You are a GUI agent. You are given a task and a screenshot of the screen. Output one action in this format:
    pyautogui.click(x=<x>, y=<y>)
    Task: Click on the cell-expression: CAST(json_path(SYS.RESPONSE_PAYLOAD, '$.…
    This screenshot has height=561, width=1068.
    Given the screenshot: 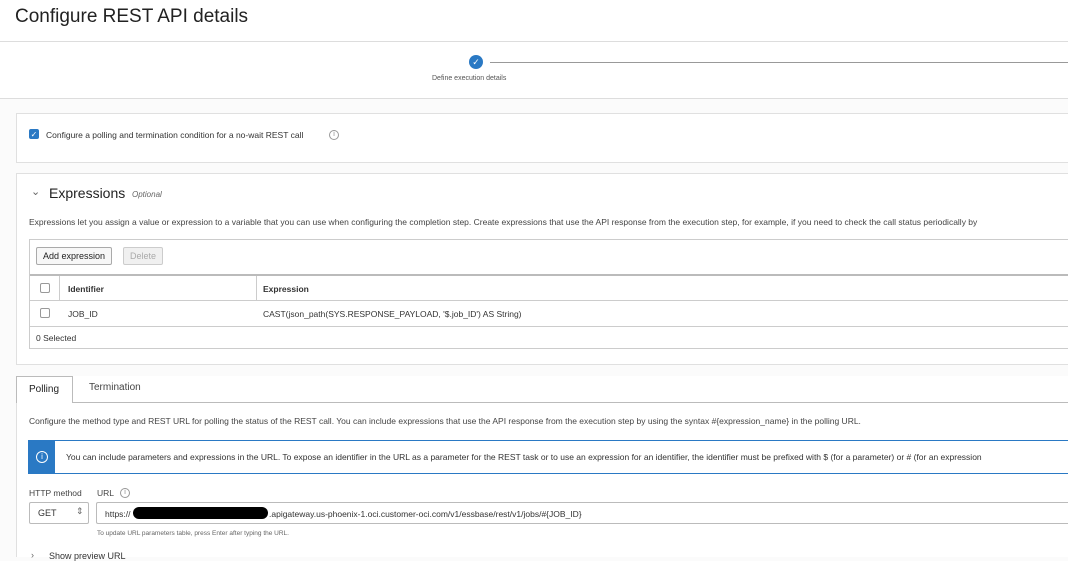 What is the action you would take?
    pyautogui.click(x=392, y=314)
    